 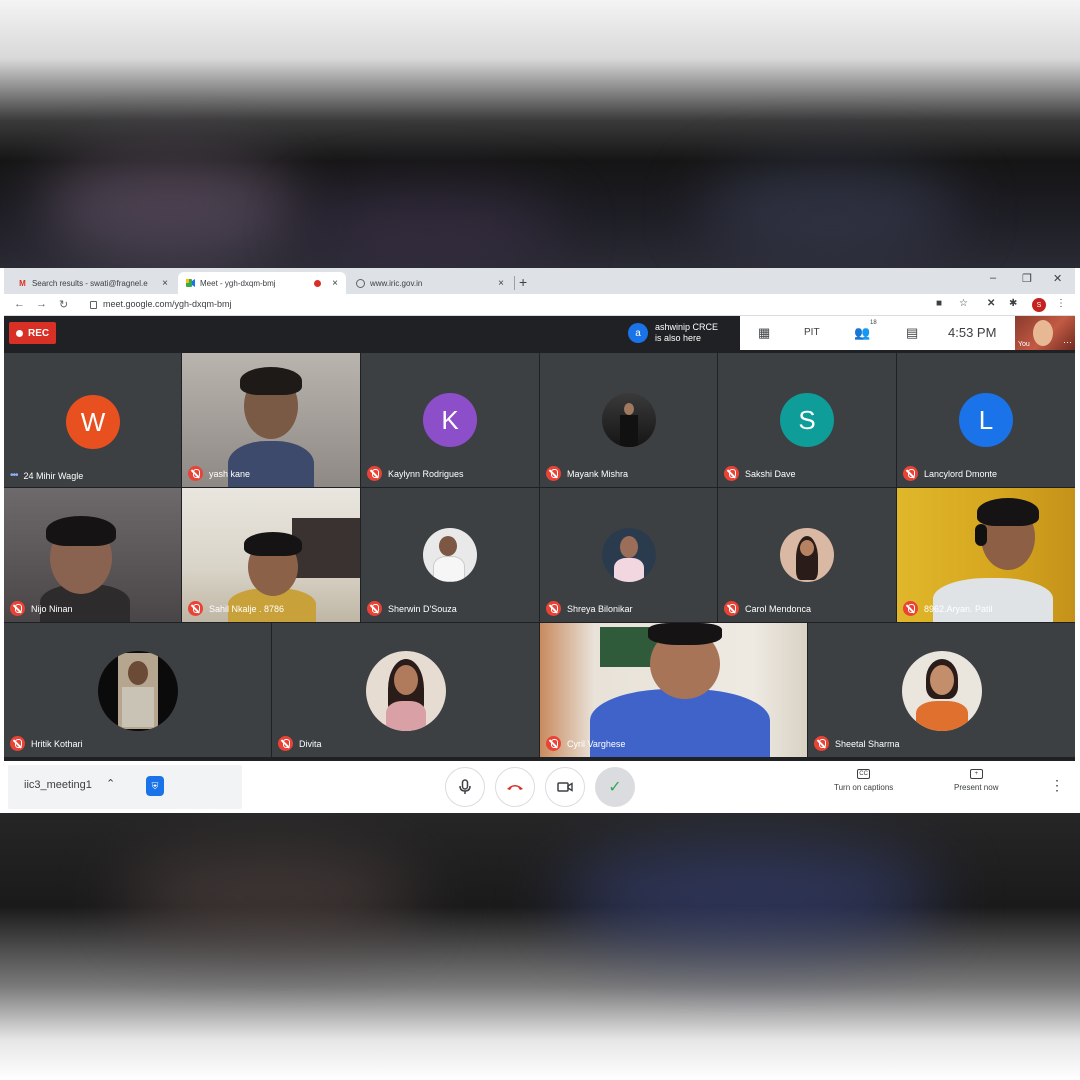 What do you see at coordinates (600, 608) in the screenshot?
I see `participant-name: Shreya Bilonikar` at bounding box center [600, 608].